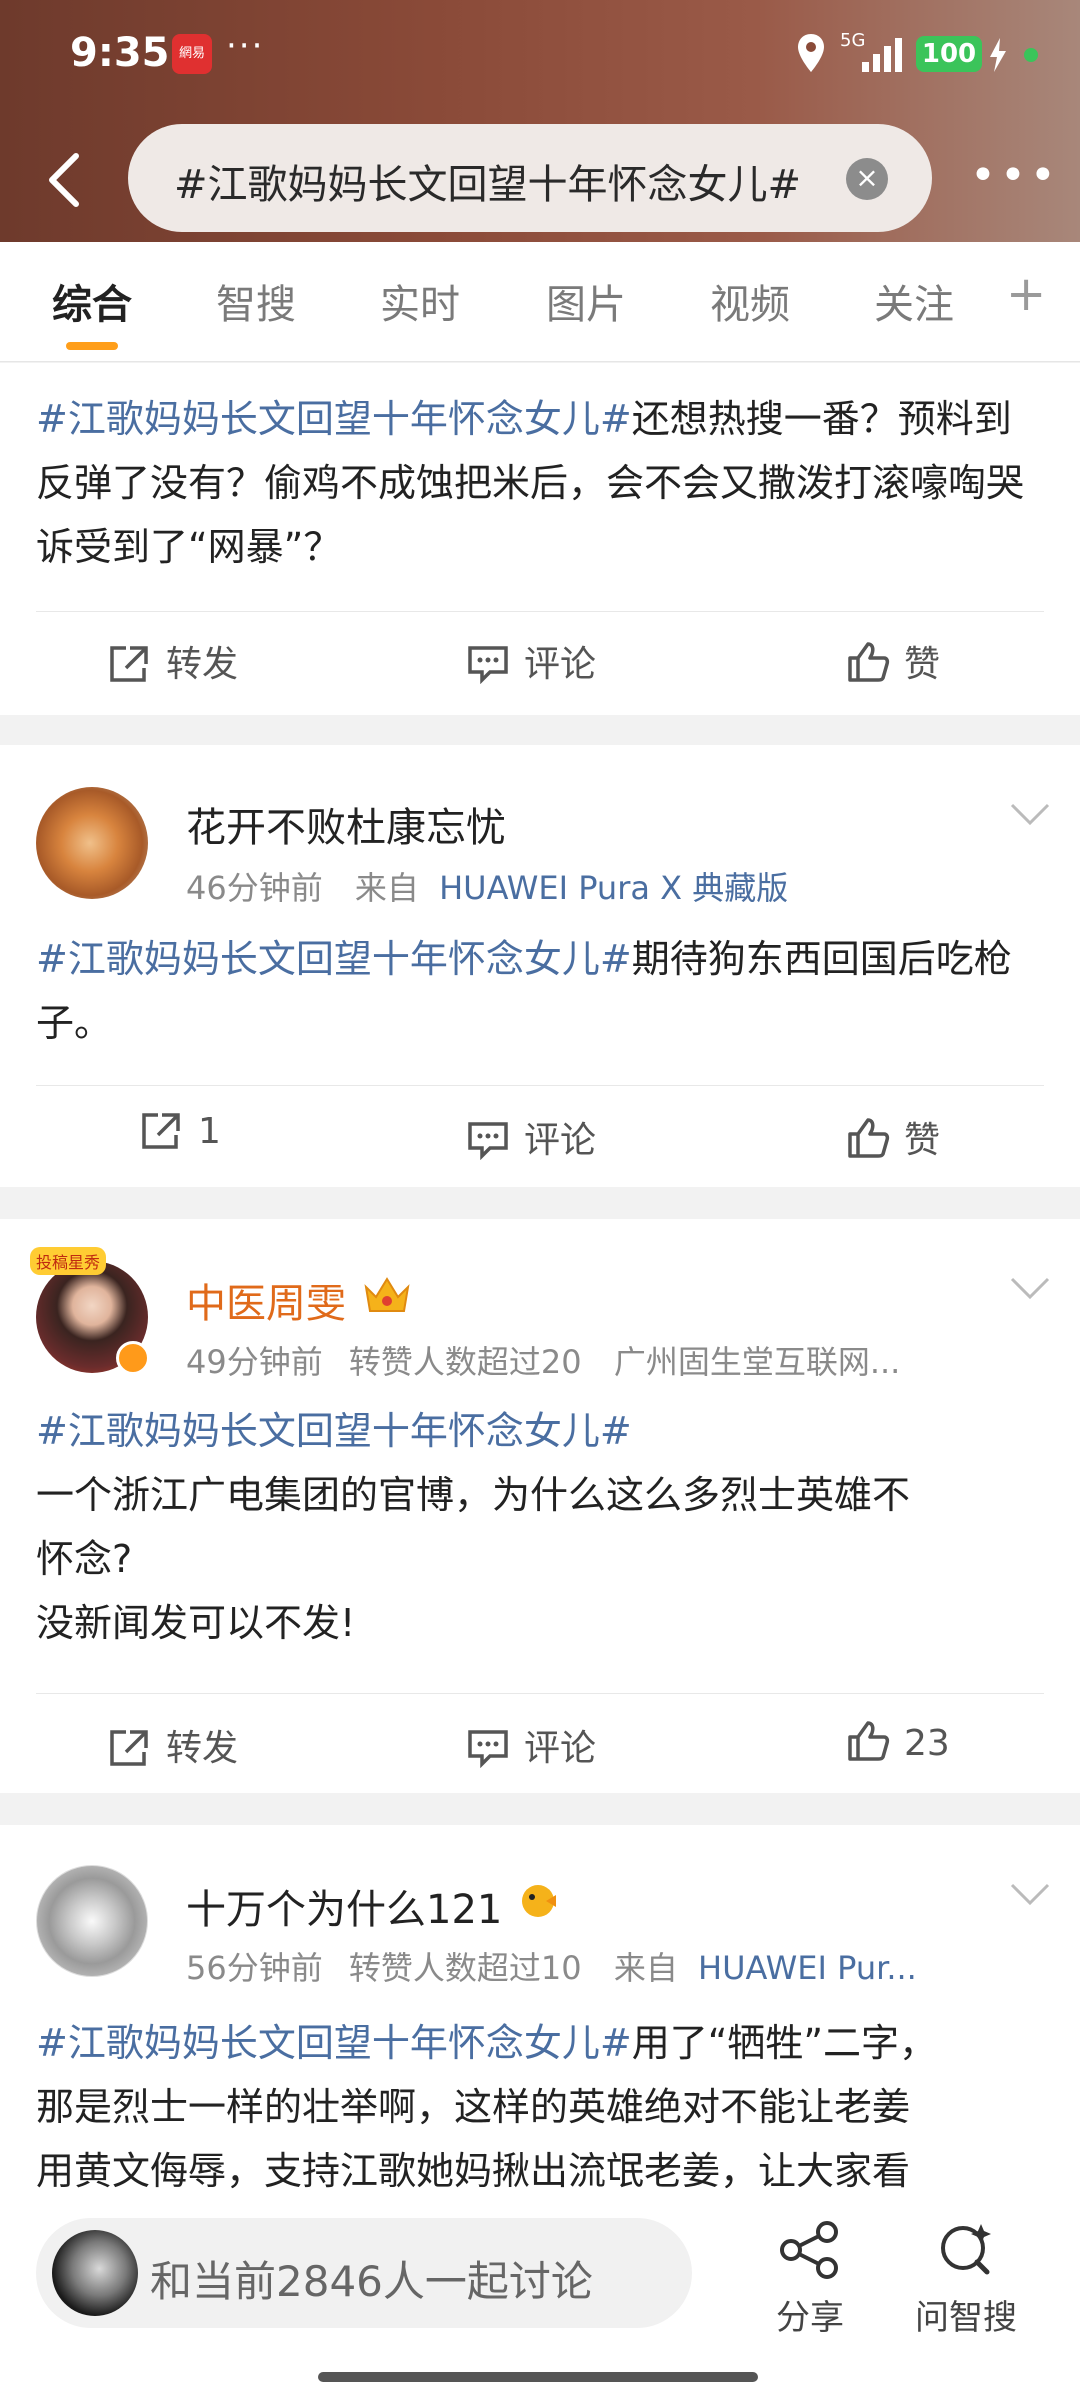  I want to click on post-text: #江歌妈妈长文回望十年怀念女儿#期待狗东西回国后吃枪子。, so click(541, 991).